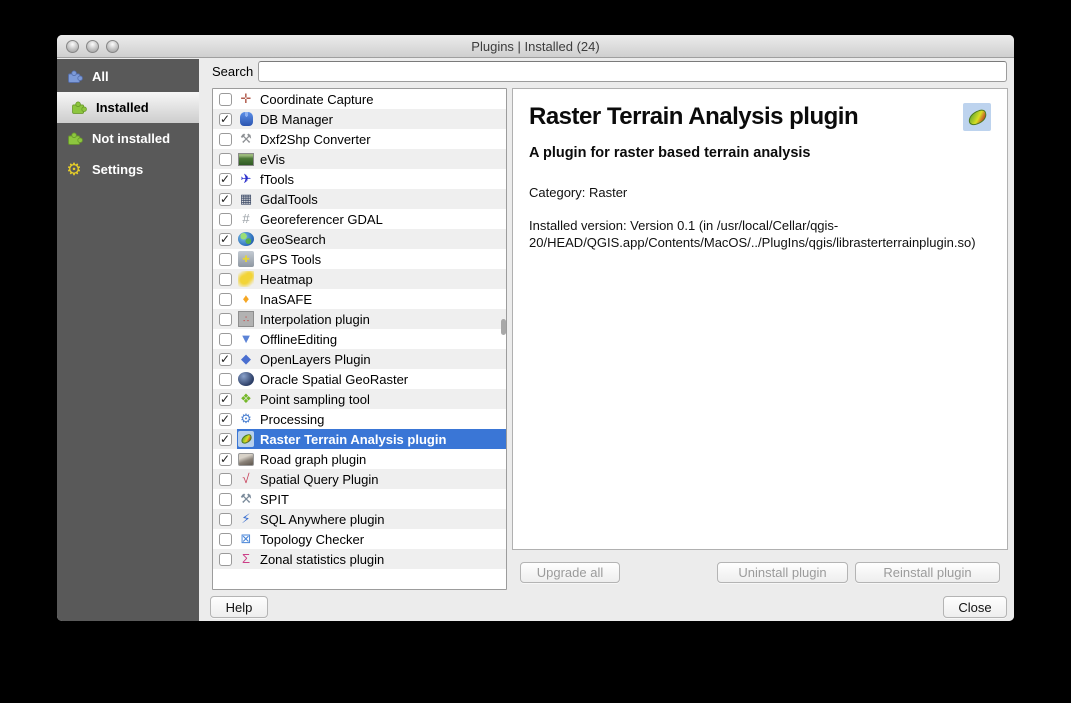  What do you see at coordinates (371, 259) in the screenshot?
I see `plugin-row-content: ✚ GPS Tools` at bounding box center [371, 259].